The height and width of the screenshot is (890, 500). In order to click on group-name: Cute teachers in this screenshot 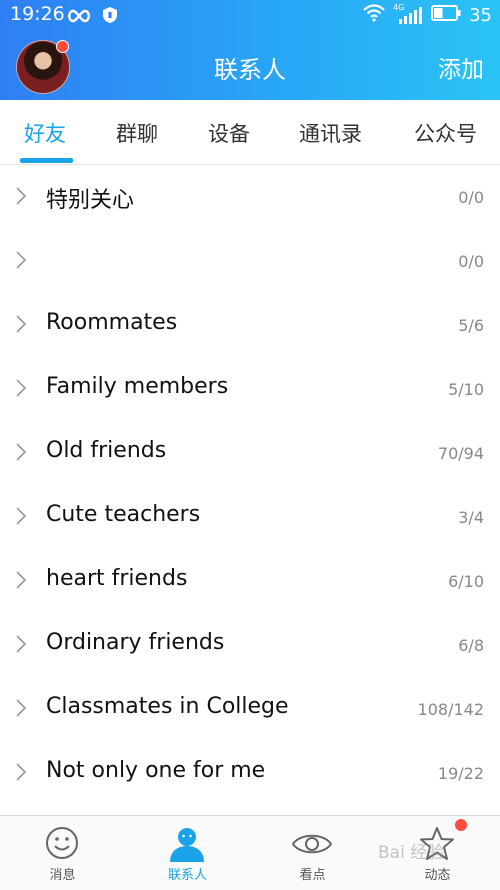, I will do `click(123, 514)`.